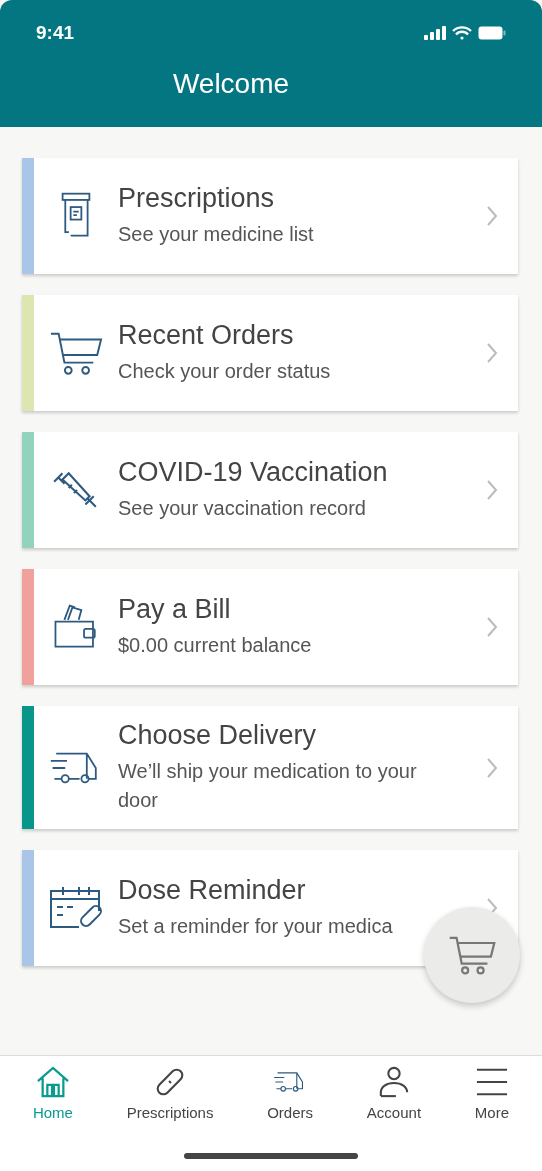  Describe the element at coordinates (225, 371) in the screenshot. I see `card-subtitle: Check your order status` at that location.